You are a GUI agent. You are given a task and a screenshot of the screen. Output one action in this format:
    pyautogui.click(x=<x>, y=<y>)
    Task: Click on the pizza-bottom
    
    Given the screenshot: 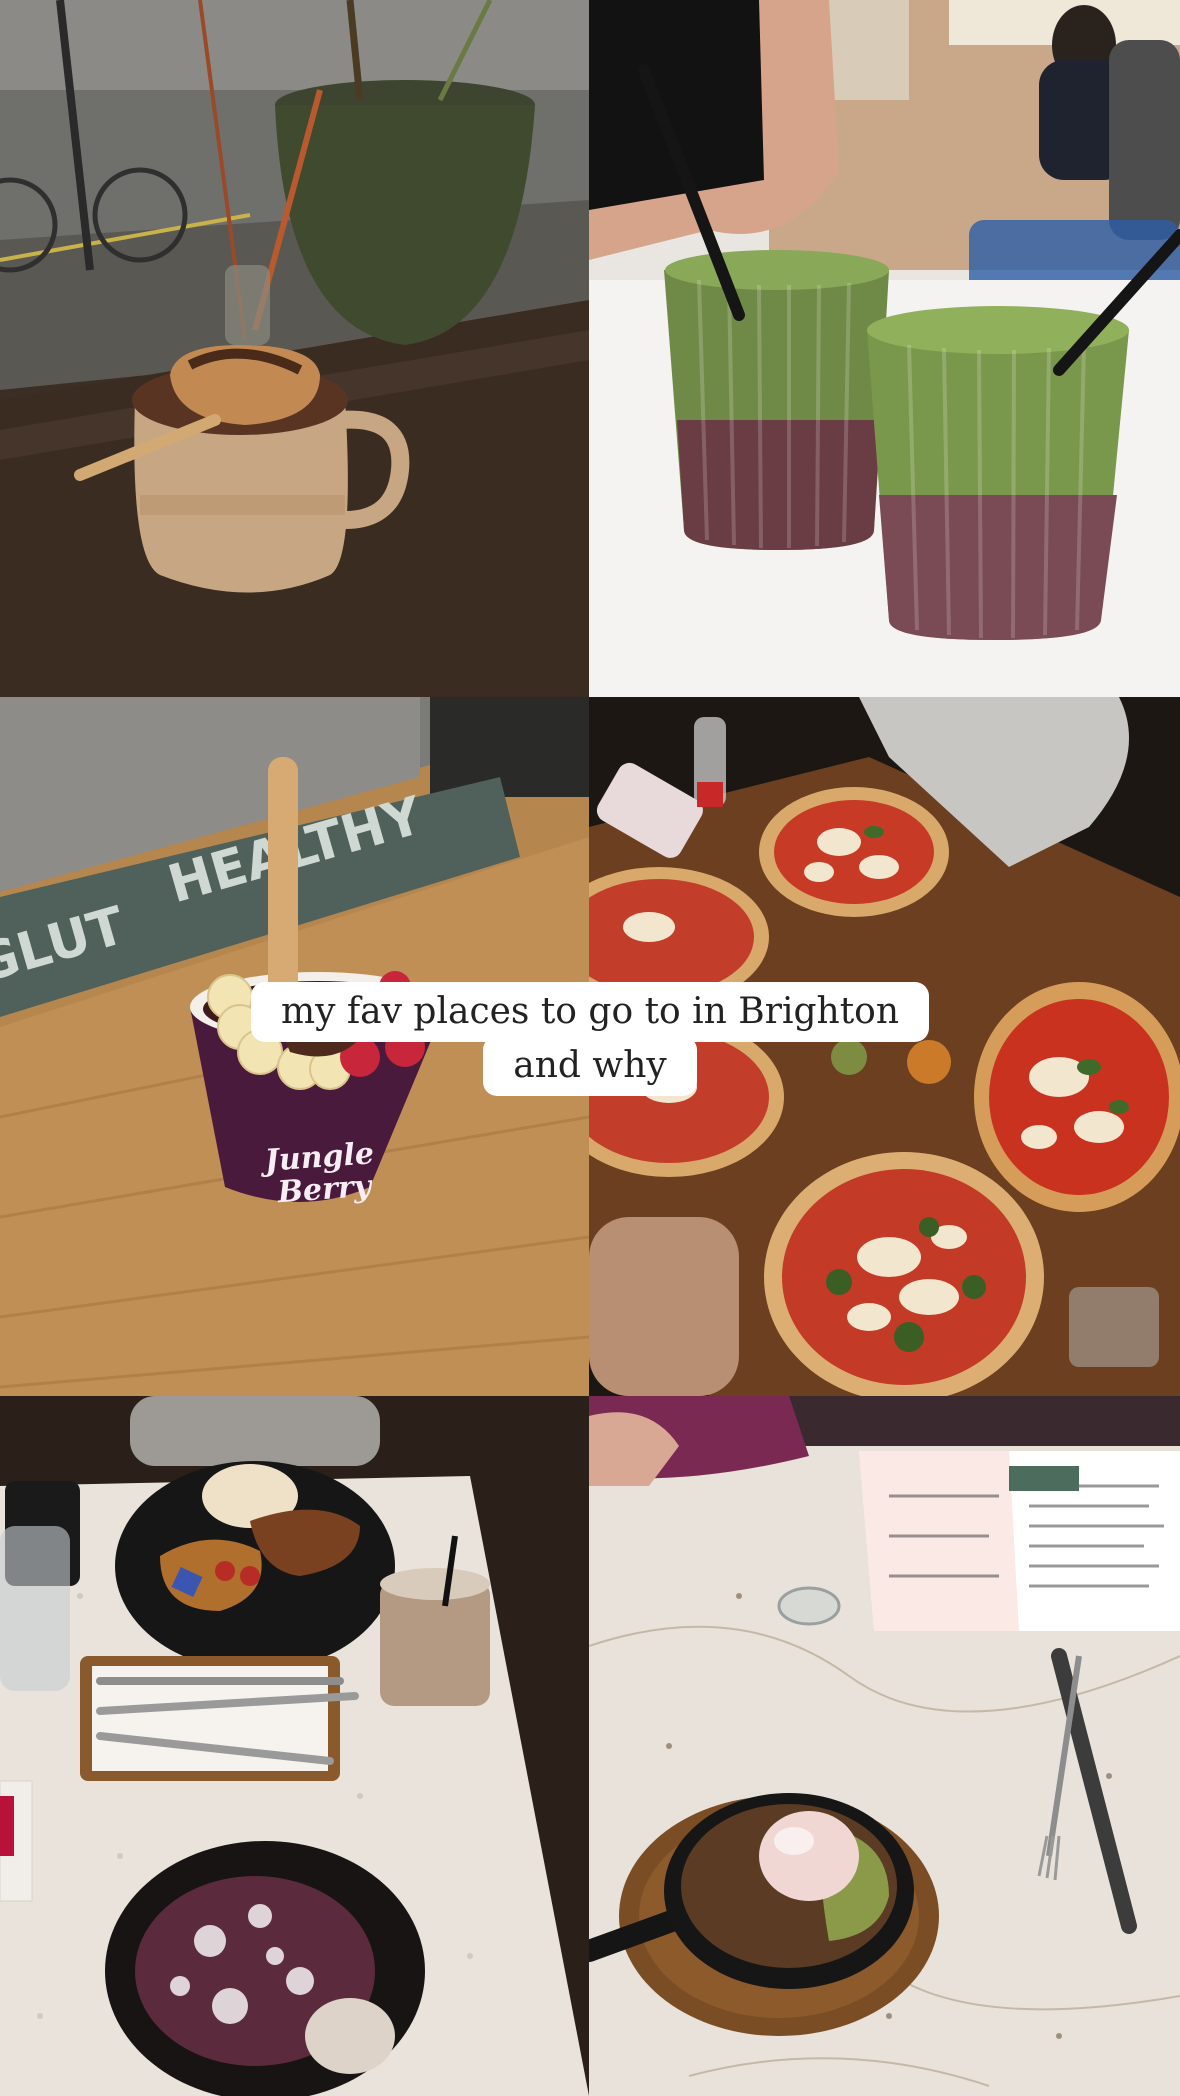 What is the action you would take?
    pyautogui.click(x=904, y=1274)
    